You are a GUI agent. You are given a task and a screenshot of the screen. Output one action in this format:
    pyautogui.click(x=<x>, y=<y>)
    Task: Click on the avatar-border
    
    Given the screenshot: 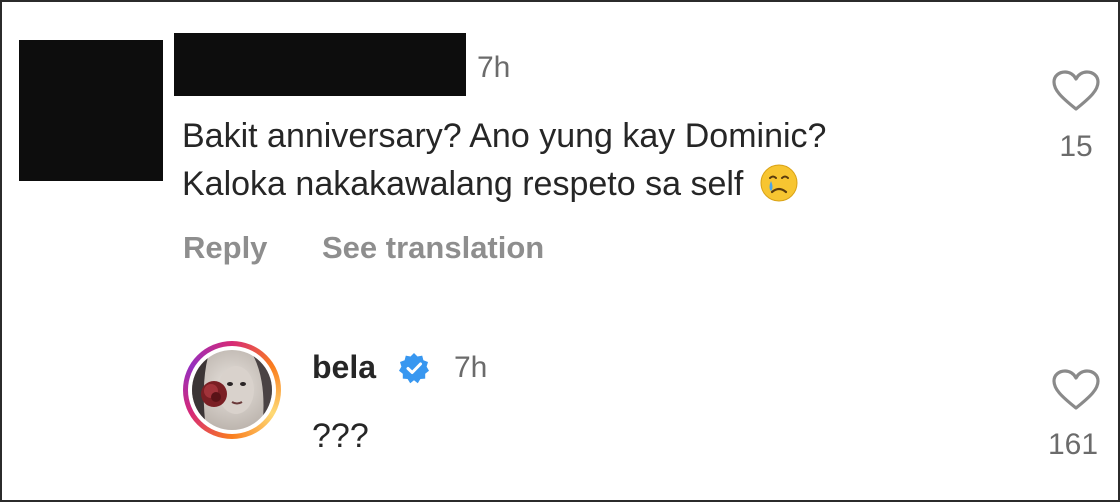 What is the action you would take?
    pyautogui.click(x=232, y=390)
    